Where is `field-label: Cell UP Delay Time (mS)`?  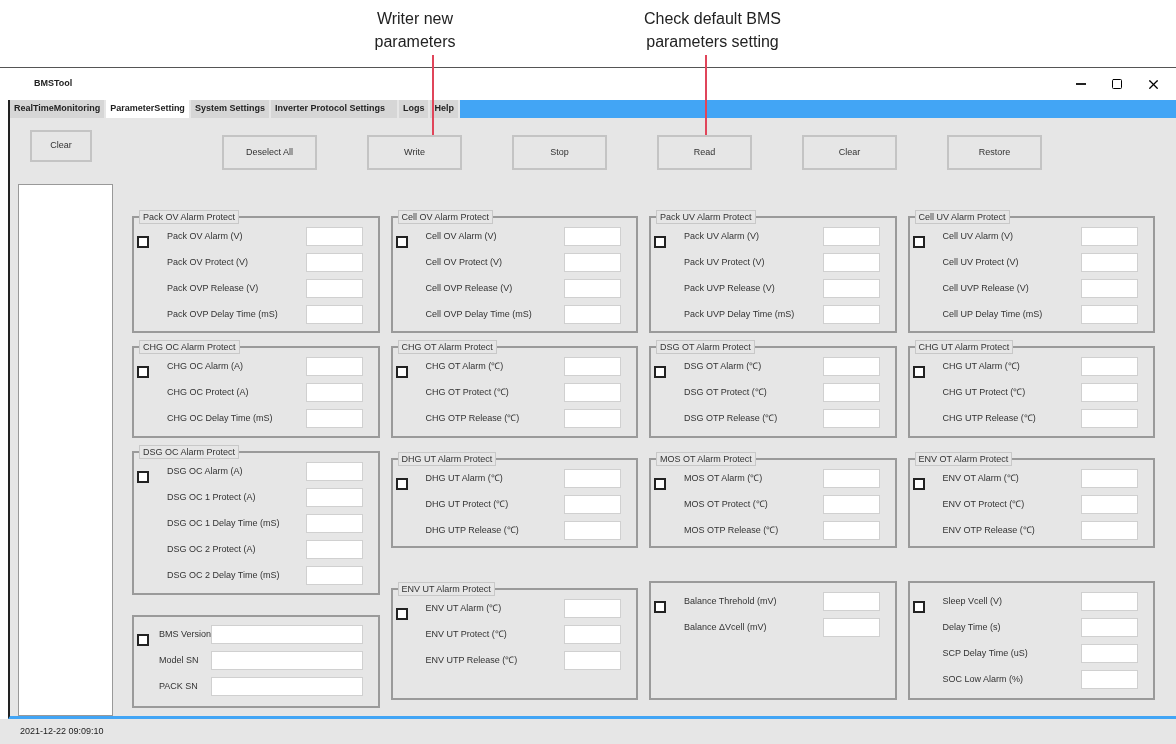 field-label: Cell UP Delay Time (mS) is located at coordinates (992, 314).